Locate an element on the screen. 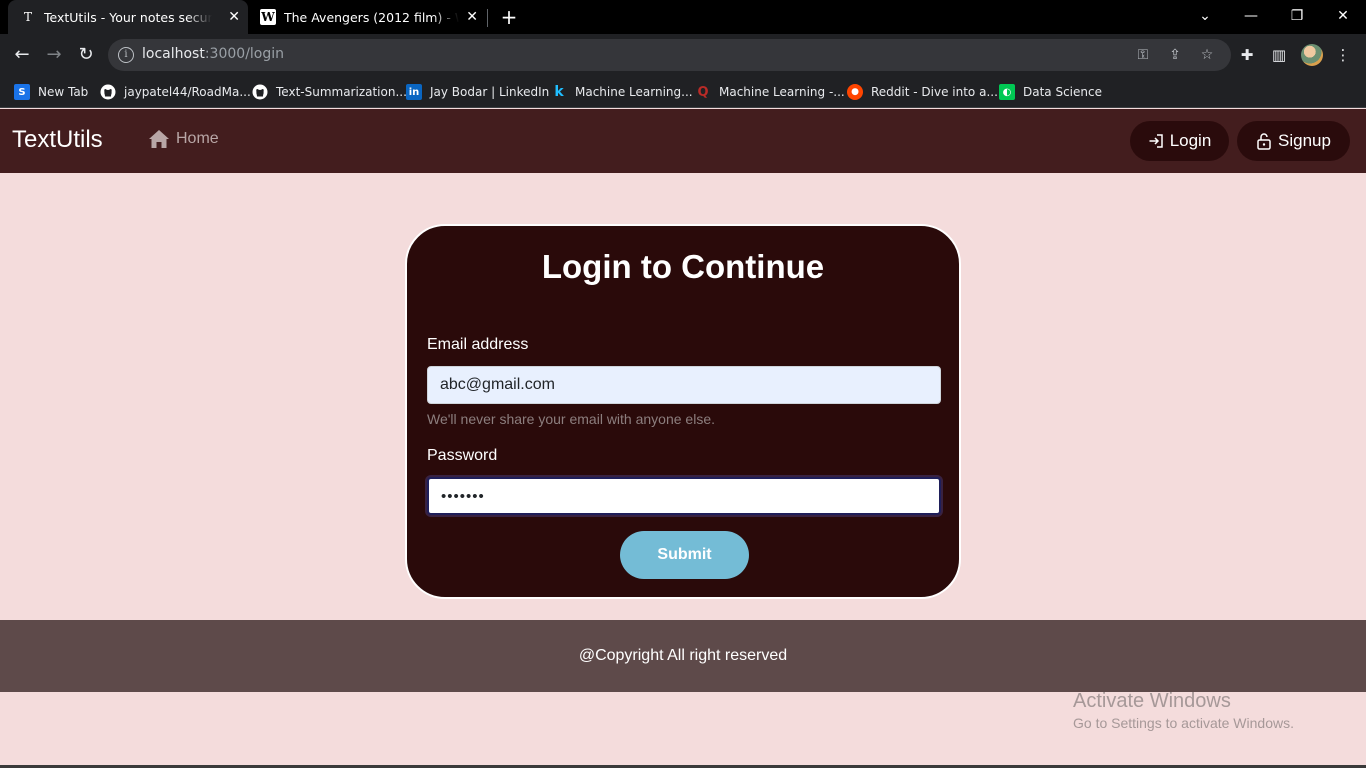 The height and width of the screenshot is (768, 1366). share-icon: ⇪ is located at coordinates (1175, 55).